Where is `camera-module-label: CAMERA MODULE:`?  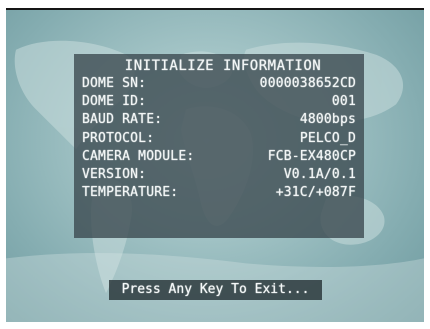
camera-module-label: CAMERA MODULE: is located at coordinates (138, 156).